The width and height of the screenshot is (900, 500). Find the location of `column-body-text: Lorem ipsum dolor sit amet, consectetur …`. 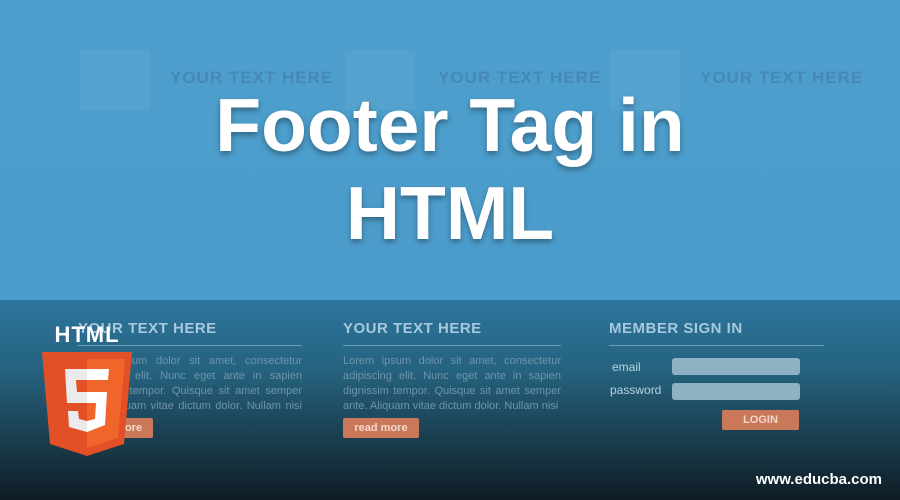

column-body-text: Lorem ipsum dolor sit amet, consectetur … is located at coordinates (452, 383).